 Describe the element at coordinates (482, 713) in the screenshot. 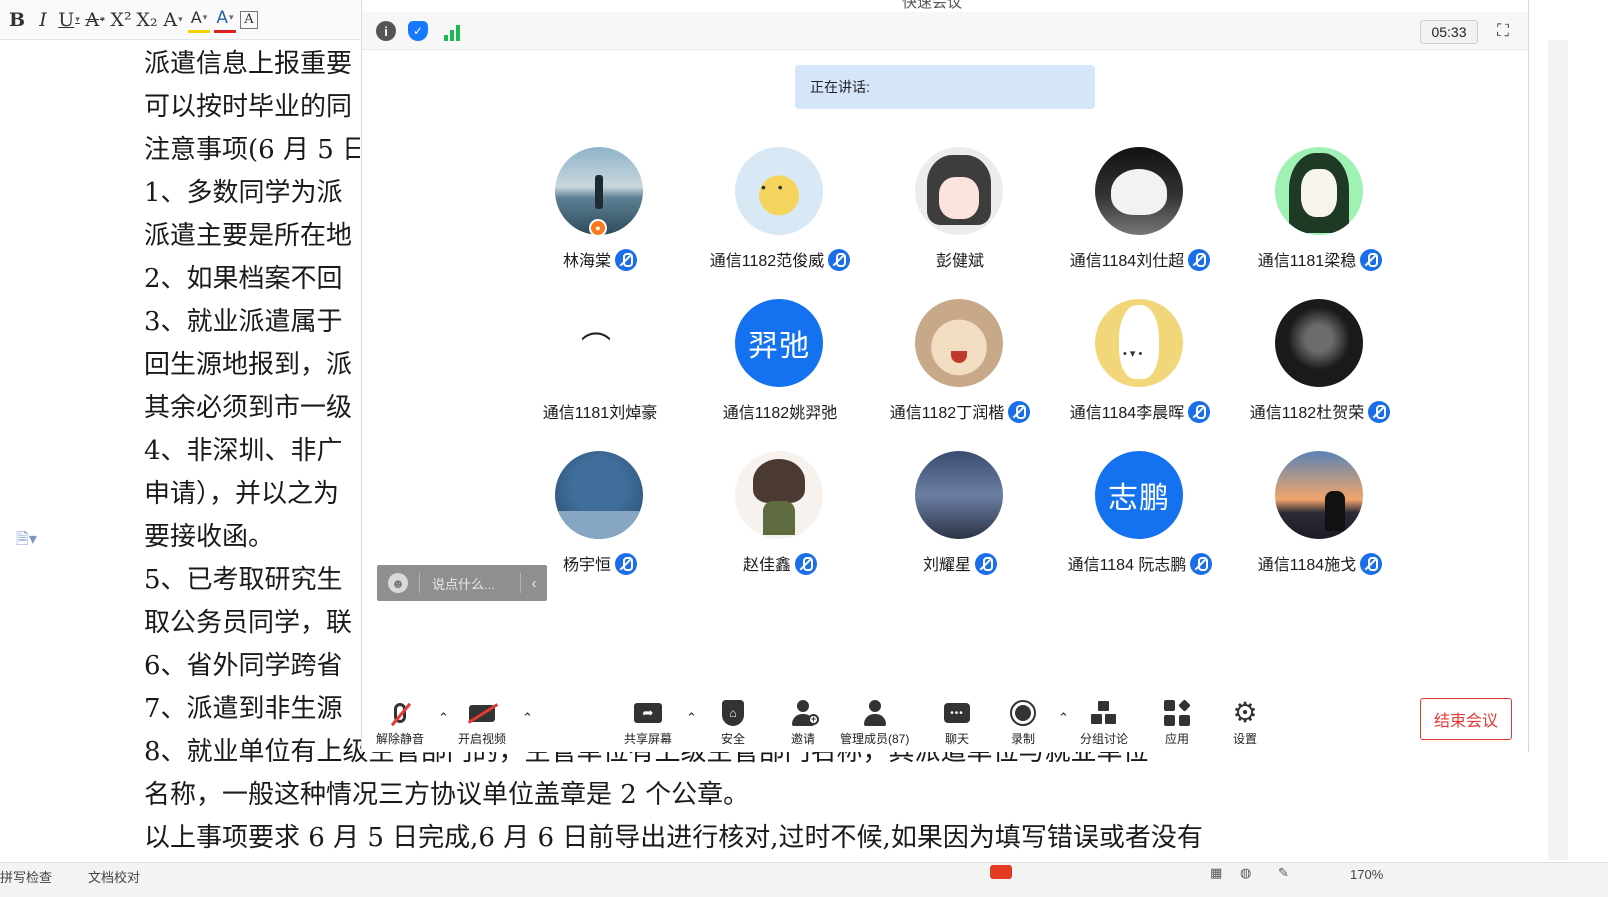

I see `camera-off-icon` at that location.